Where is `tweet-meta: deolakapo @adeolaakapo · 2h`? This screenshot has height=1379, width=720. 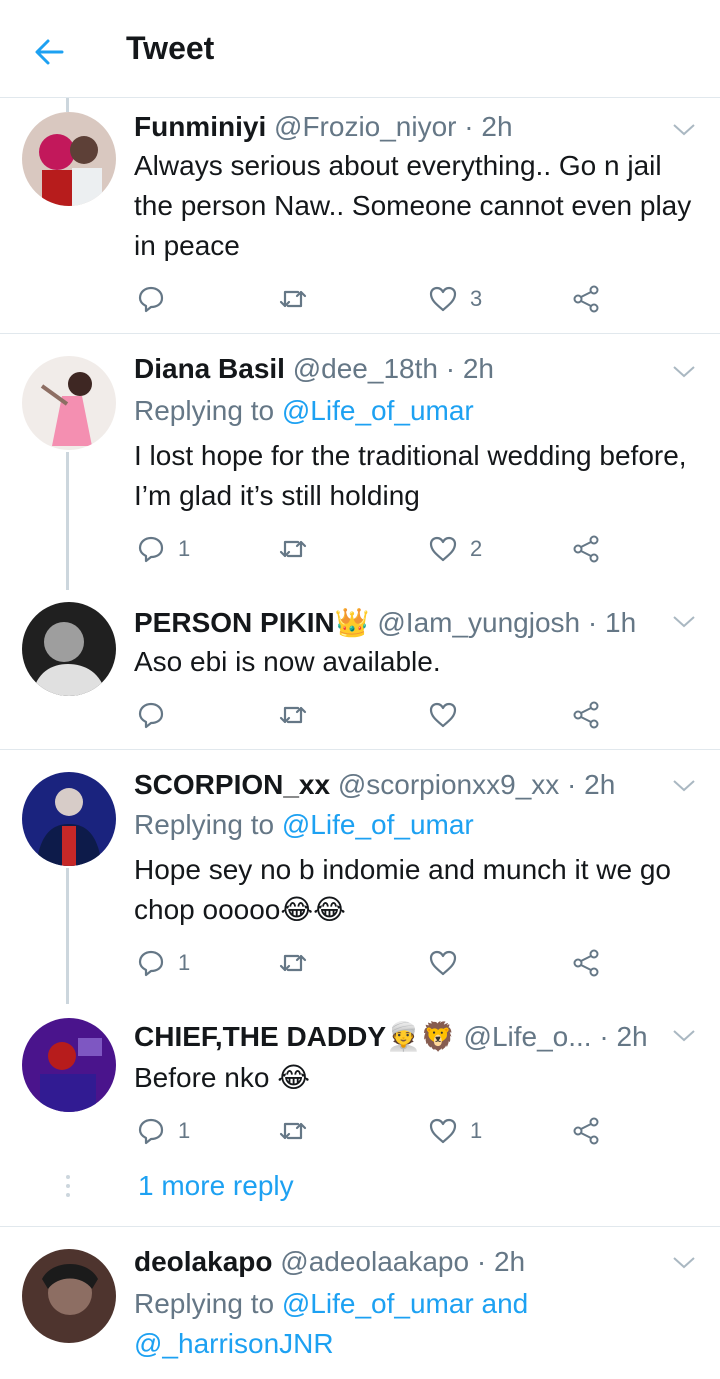
tweet-meta: deolakapo @adeolaakapo · 2h is located at coordinates (329, 1262).